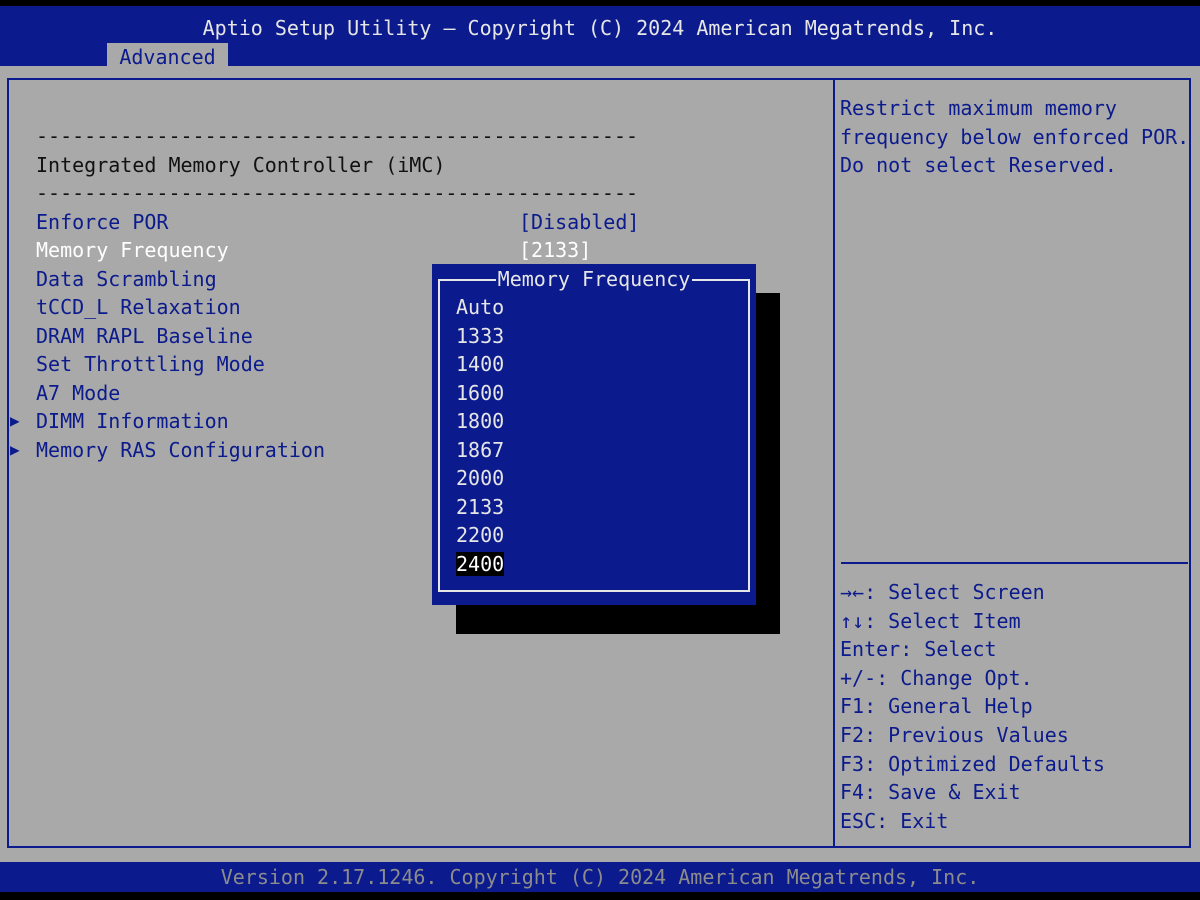  What do you see at coordinates (102, 222) in the screenshot?
I see `setting-enforce-por: Enforce POR` at bounding box center [102, 222].